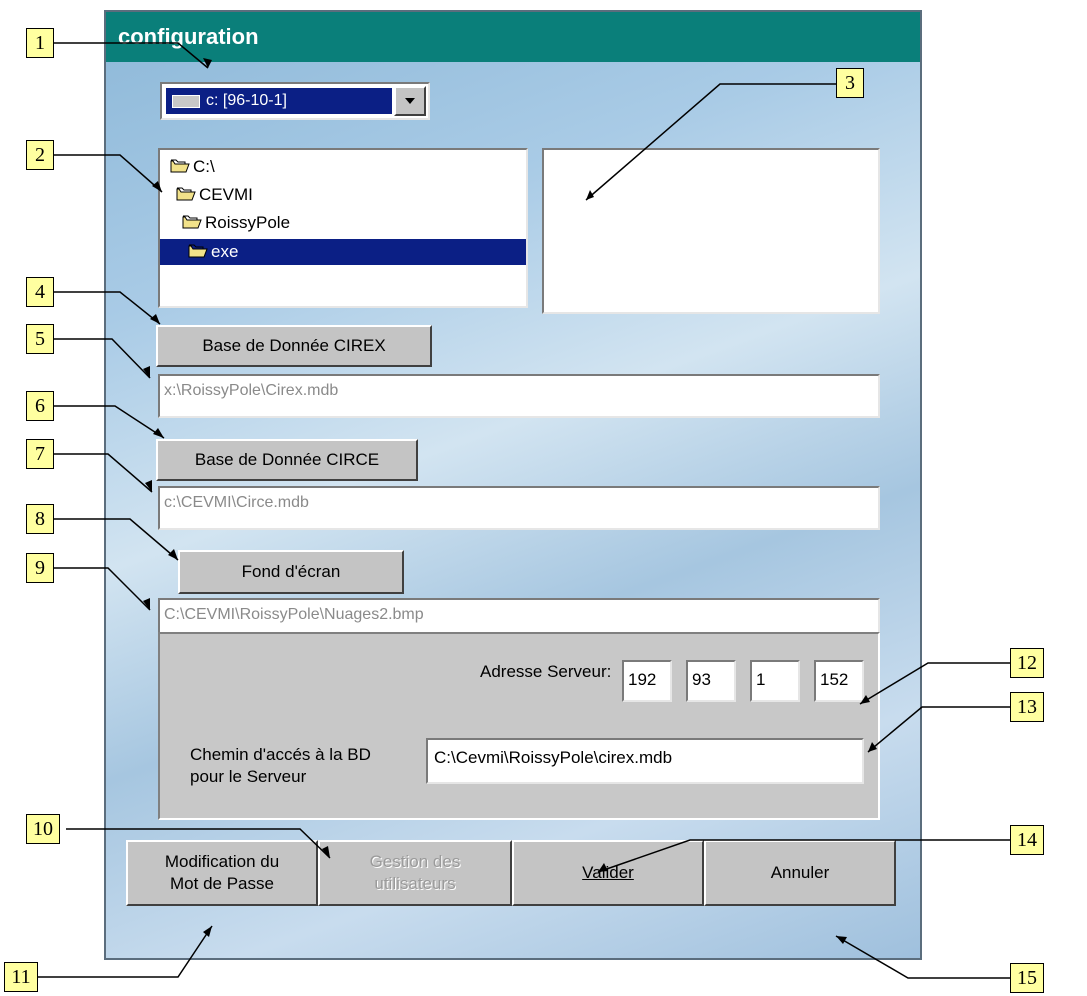 Image resolution: width=1087 pixels, height=996 pixels. Describe the element at coordinates (40, 568) in the screenshot. I see `callout-9: 9` at that location.